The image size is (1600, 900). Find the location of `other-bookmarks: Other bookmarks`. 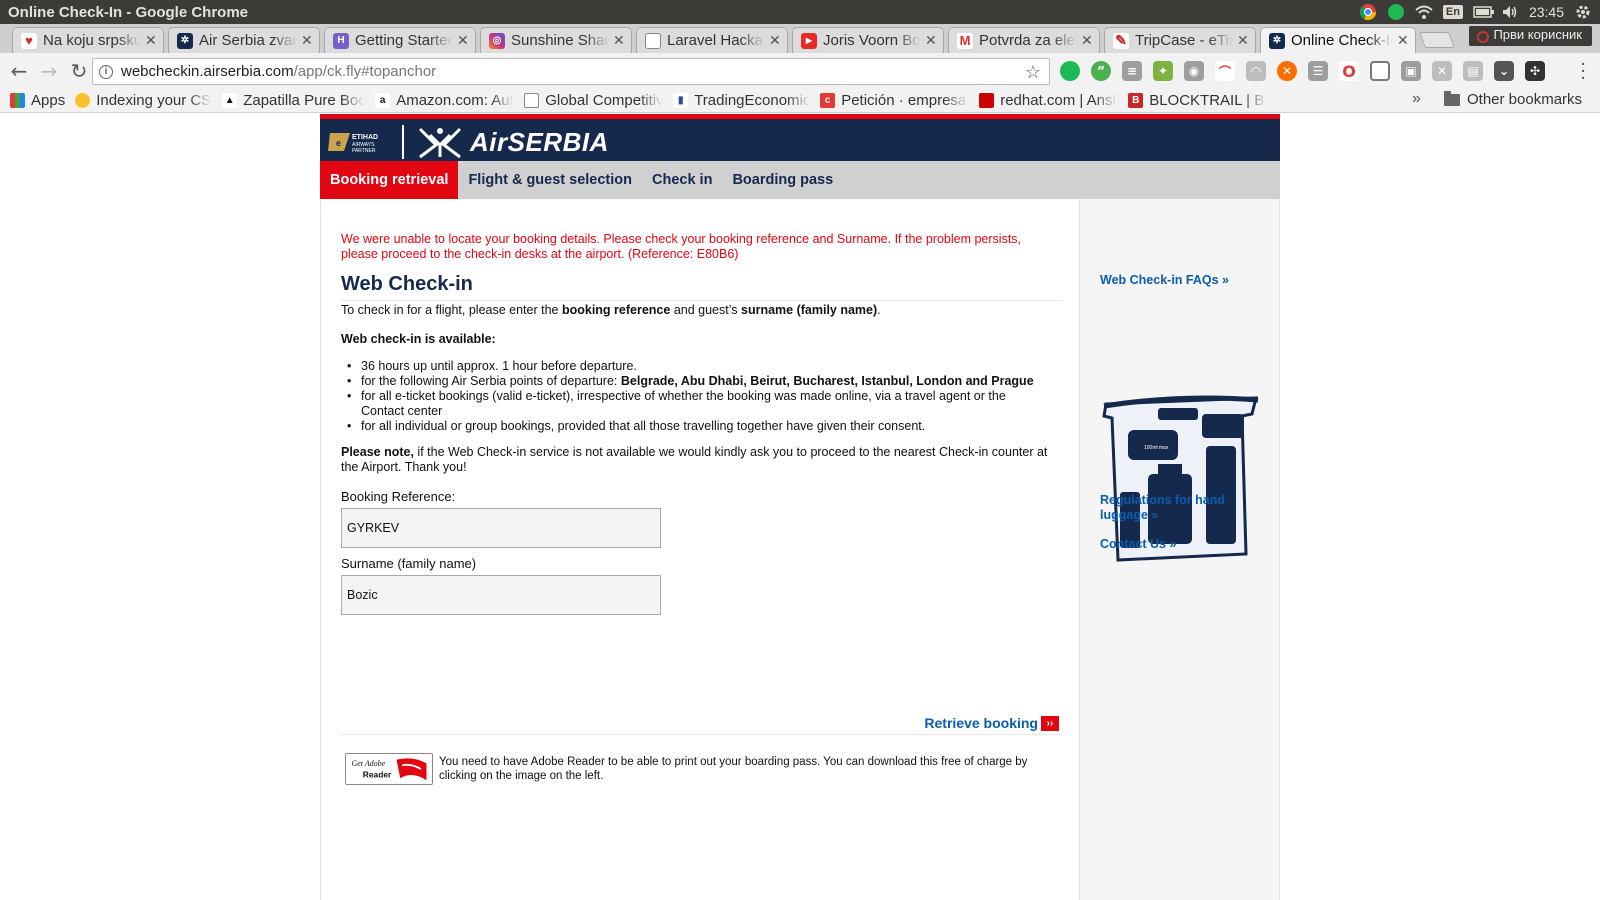

other-bookmarks: Other bookmarks is located at coordinates (1513, 99).